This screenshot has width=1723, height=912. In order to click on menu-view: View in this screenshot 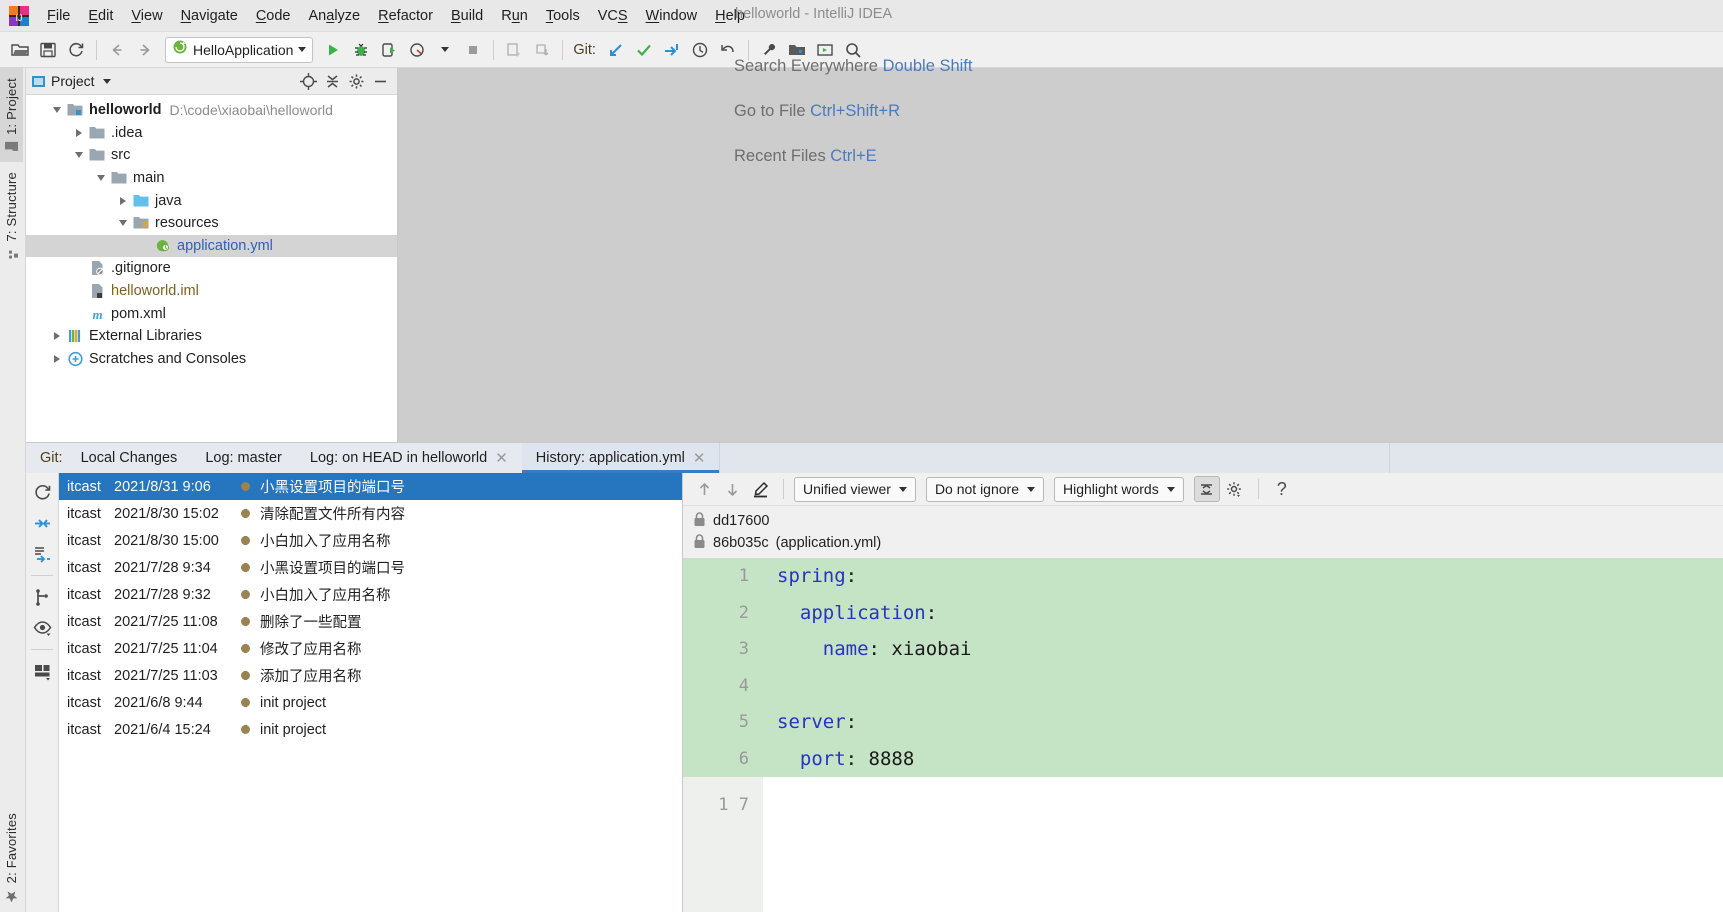, I will do `click(146, 16)`.